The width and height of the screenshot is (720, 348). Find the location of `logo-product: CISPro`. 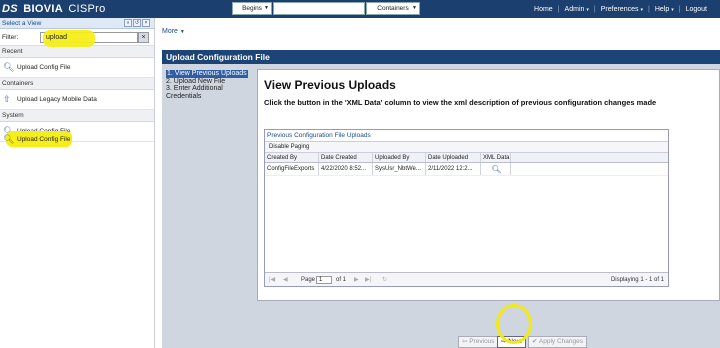

logo-product: CISPro is located at coordinates (87, 9).